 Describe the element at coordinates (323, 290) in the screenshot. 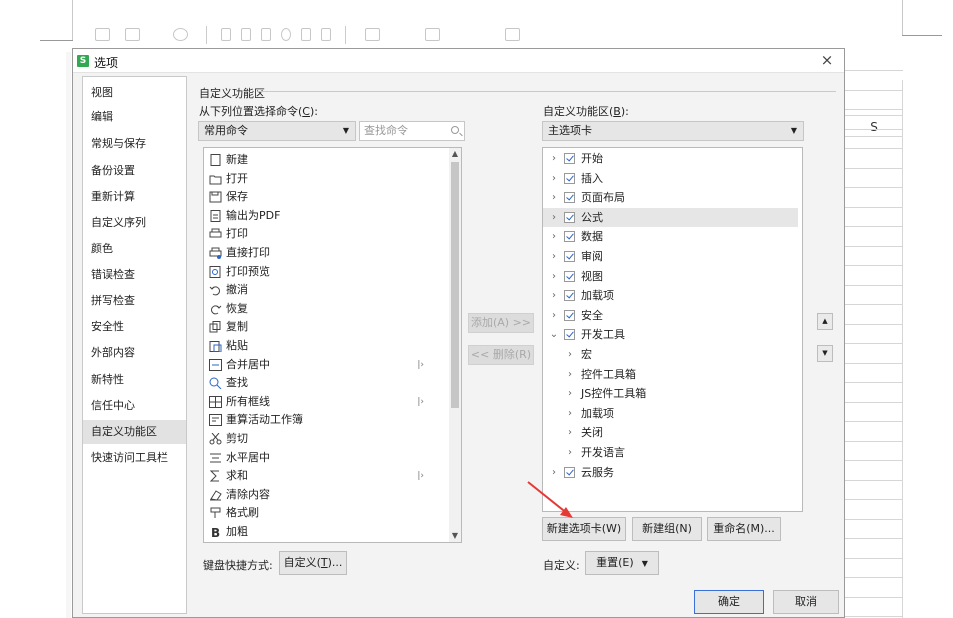

I see `command-list-item: 撤消` at that location.